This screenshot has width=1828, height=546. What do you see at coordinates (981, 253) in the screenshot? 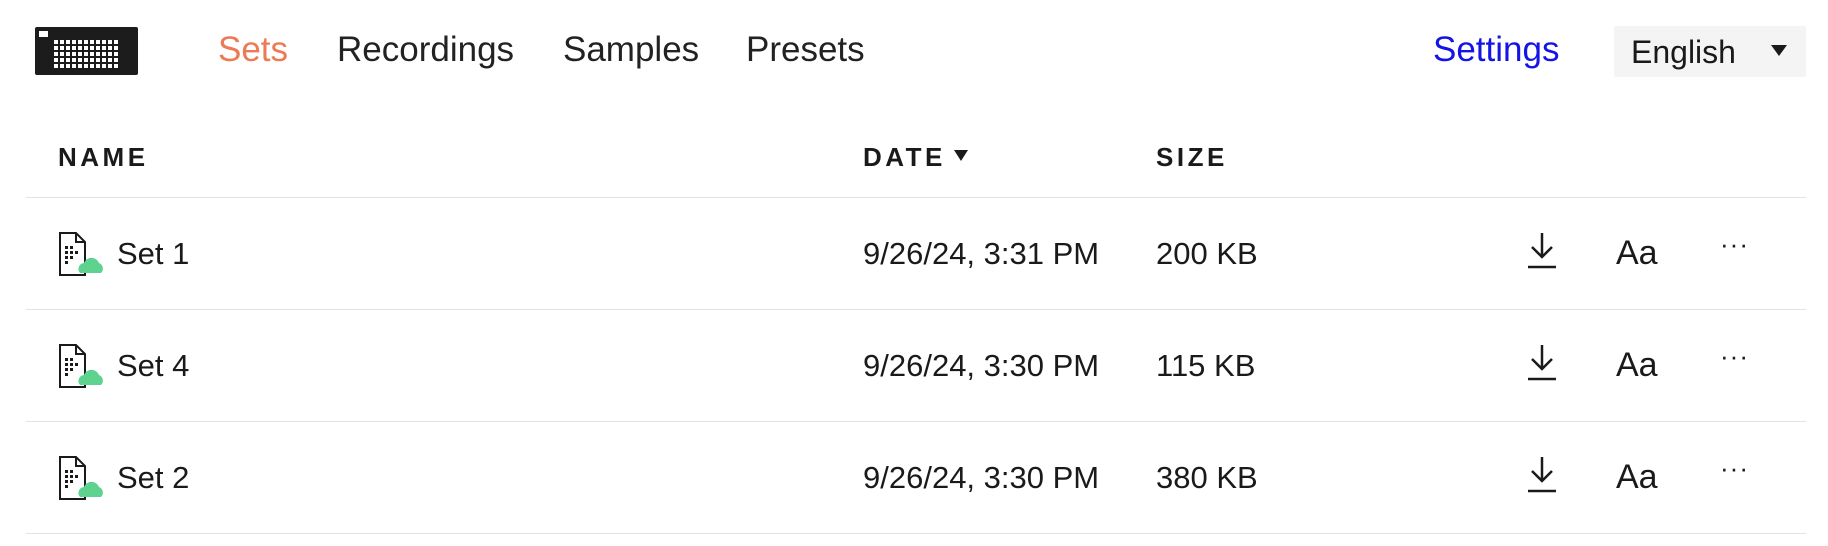
I see `row-date: 9/26/24, 3:31 PM` at bounding box center [981, 253].